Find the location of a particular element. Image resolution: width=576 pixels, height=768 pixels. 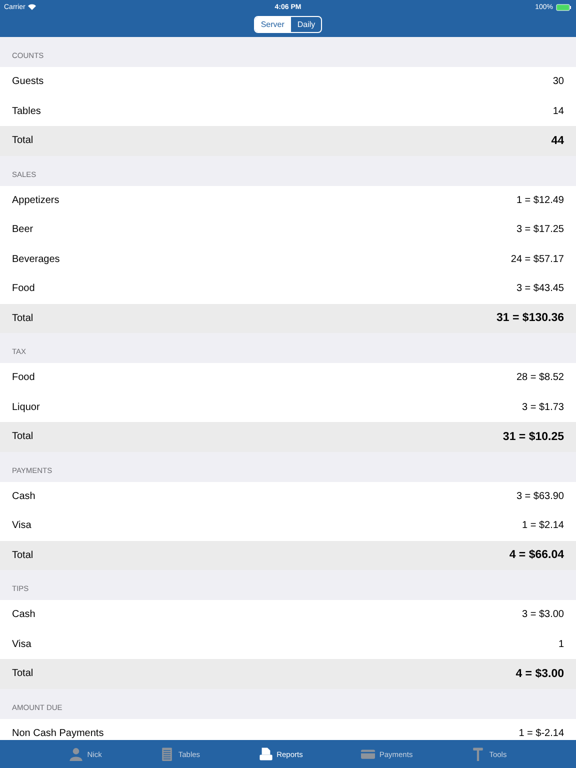

printer-icon is located at coordinates (265, 754).